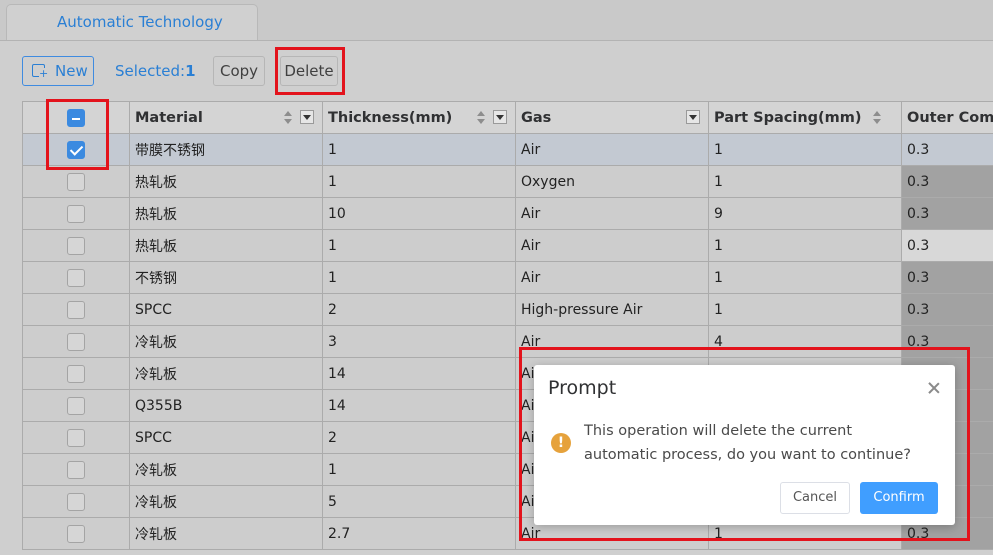  Describe the element at coordinates (390, 117) in the screenshot. I see `column-label: Thickness(mm)` at that location.